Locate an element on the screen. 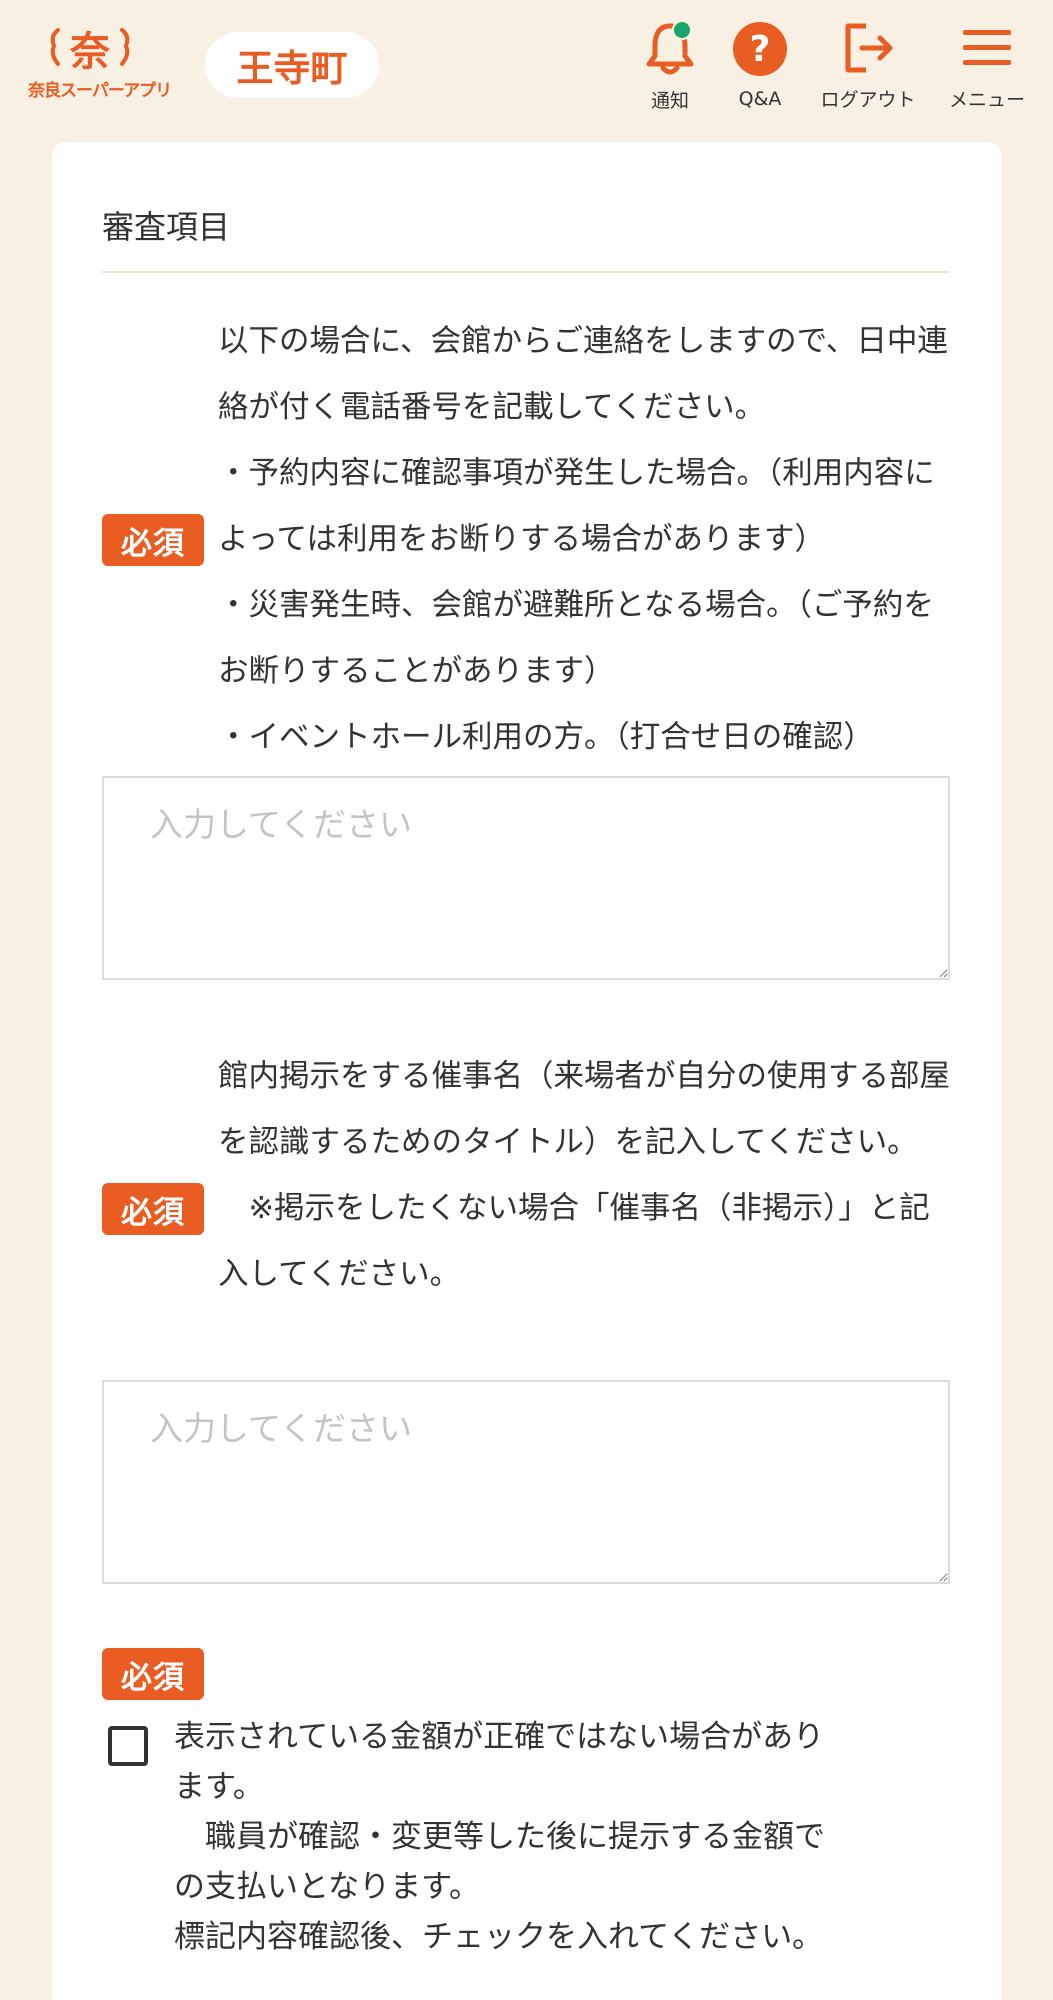 Image resolution: width=1053 pixels, height=2000 pixels. qa-button: ? Q&A is located at coordinates (760, 66).